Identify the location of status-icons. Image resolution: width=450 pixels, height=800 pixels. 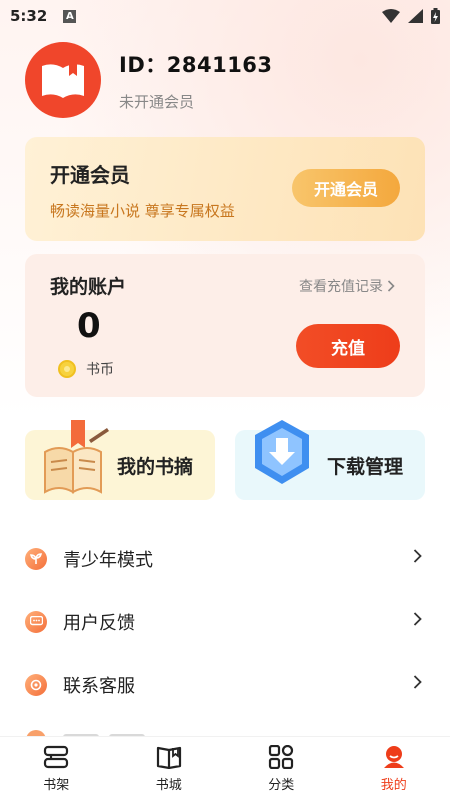
(411, 16).